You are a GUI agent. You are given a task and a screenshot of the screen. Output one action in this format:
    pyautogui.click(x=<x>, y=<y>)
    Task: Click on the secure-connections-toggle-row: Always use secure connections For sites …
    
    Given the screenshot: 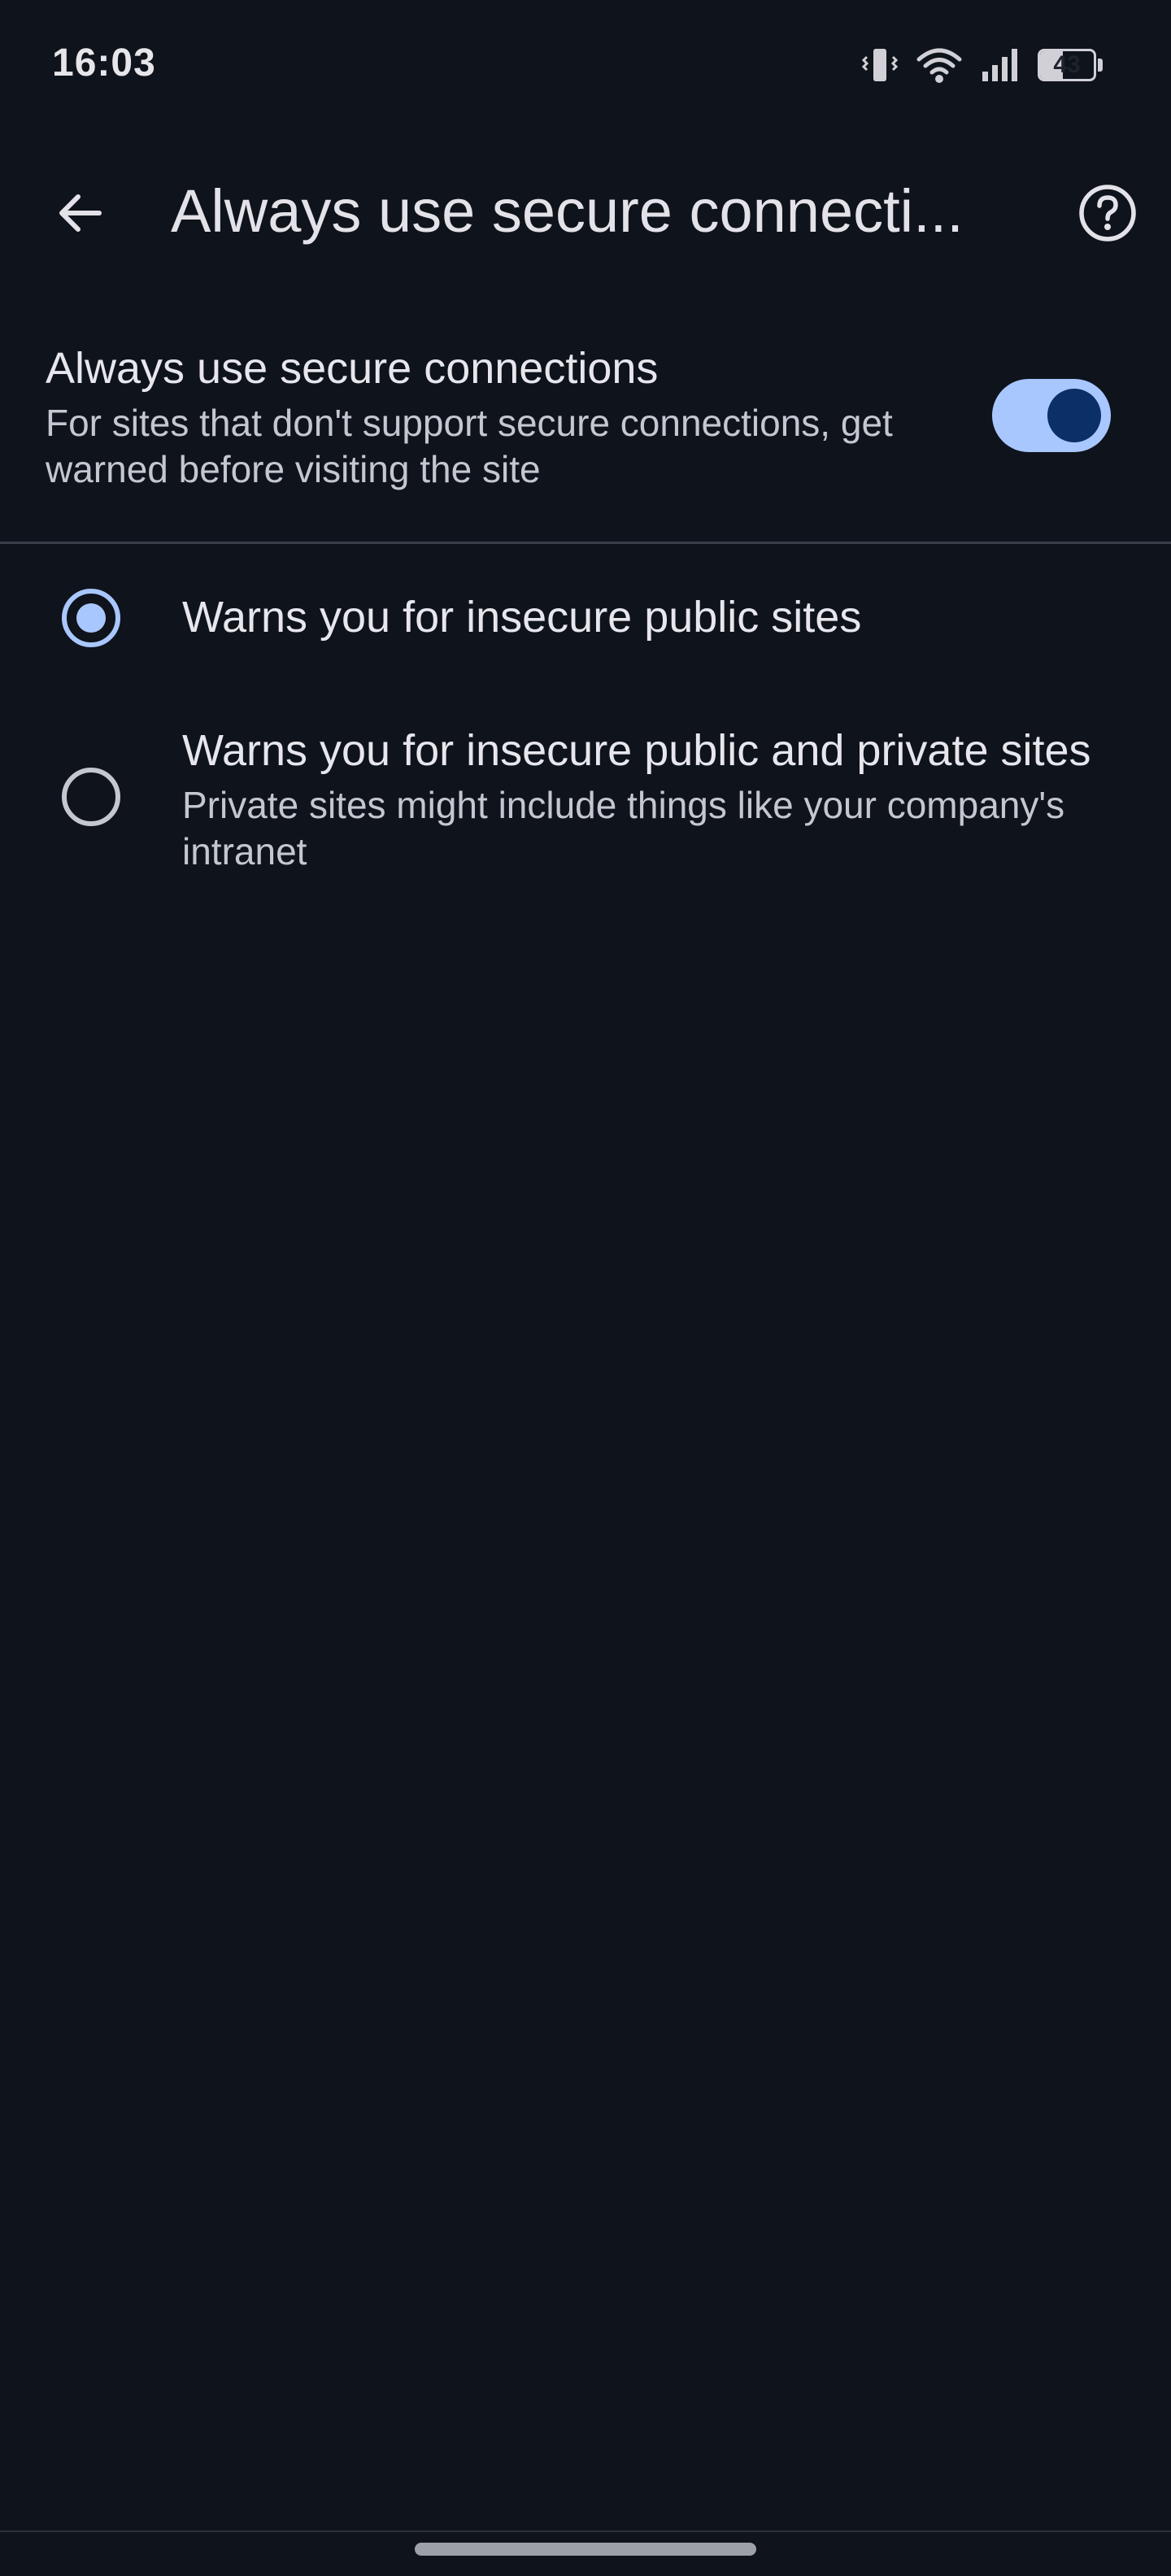 What is the action you would take?
    pyautogui.click(x=585, y=431)
    